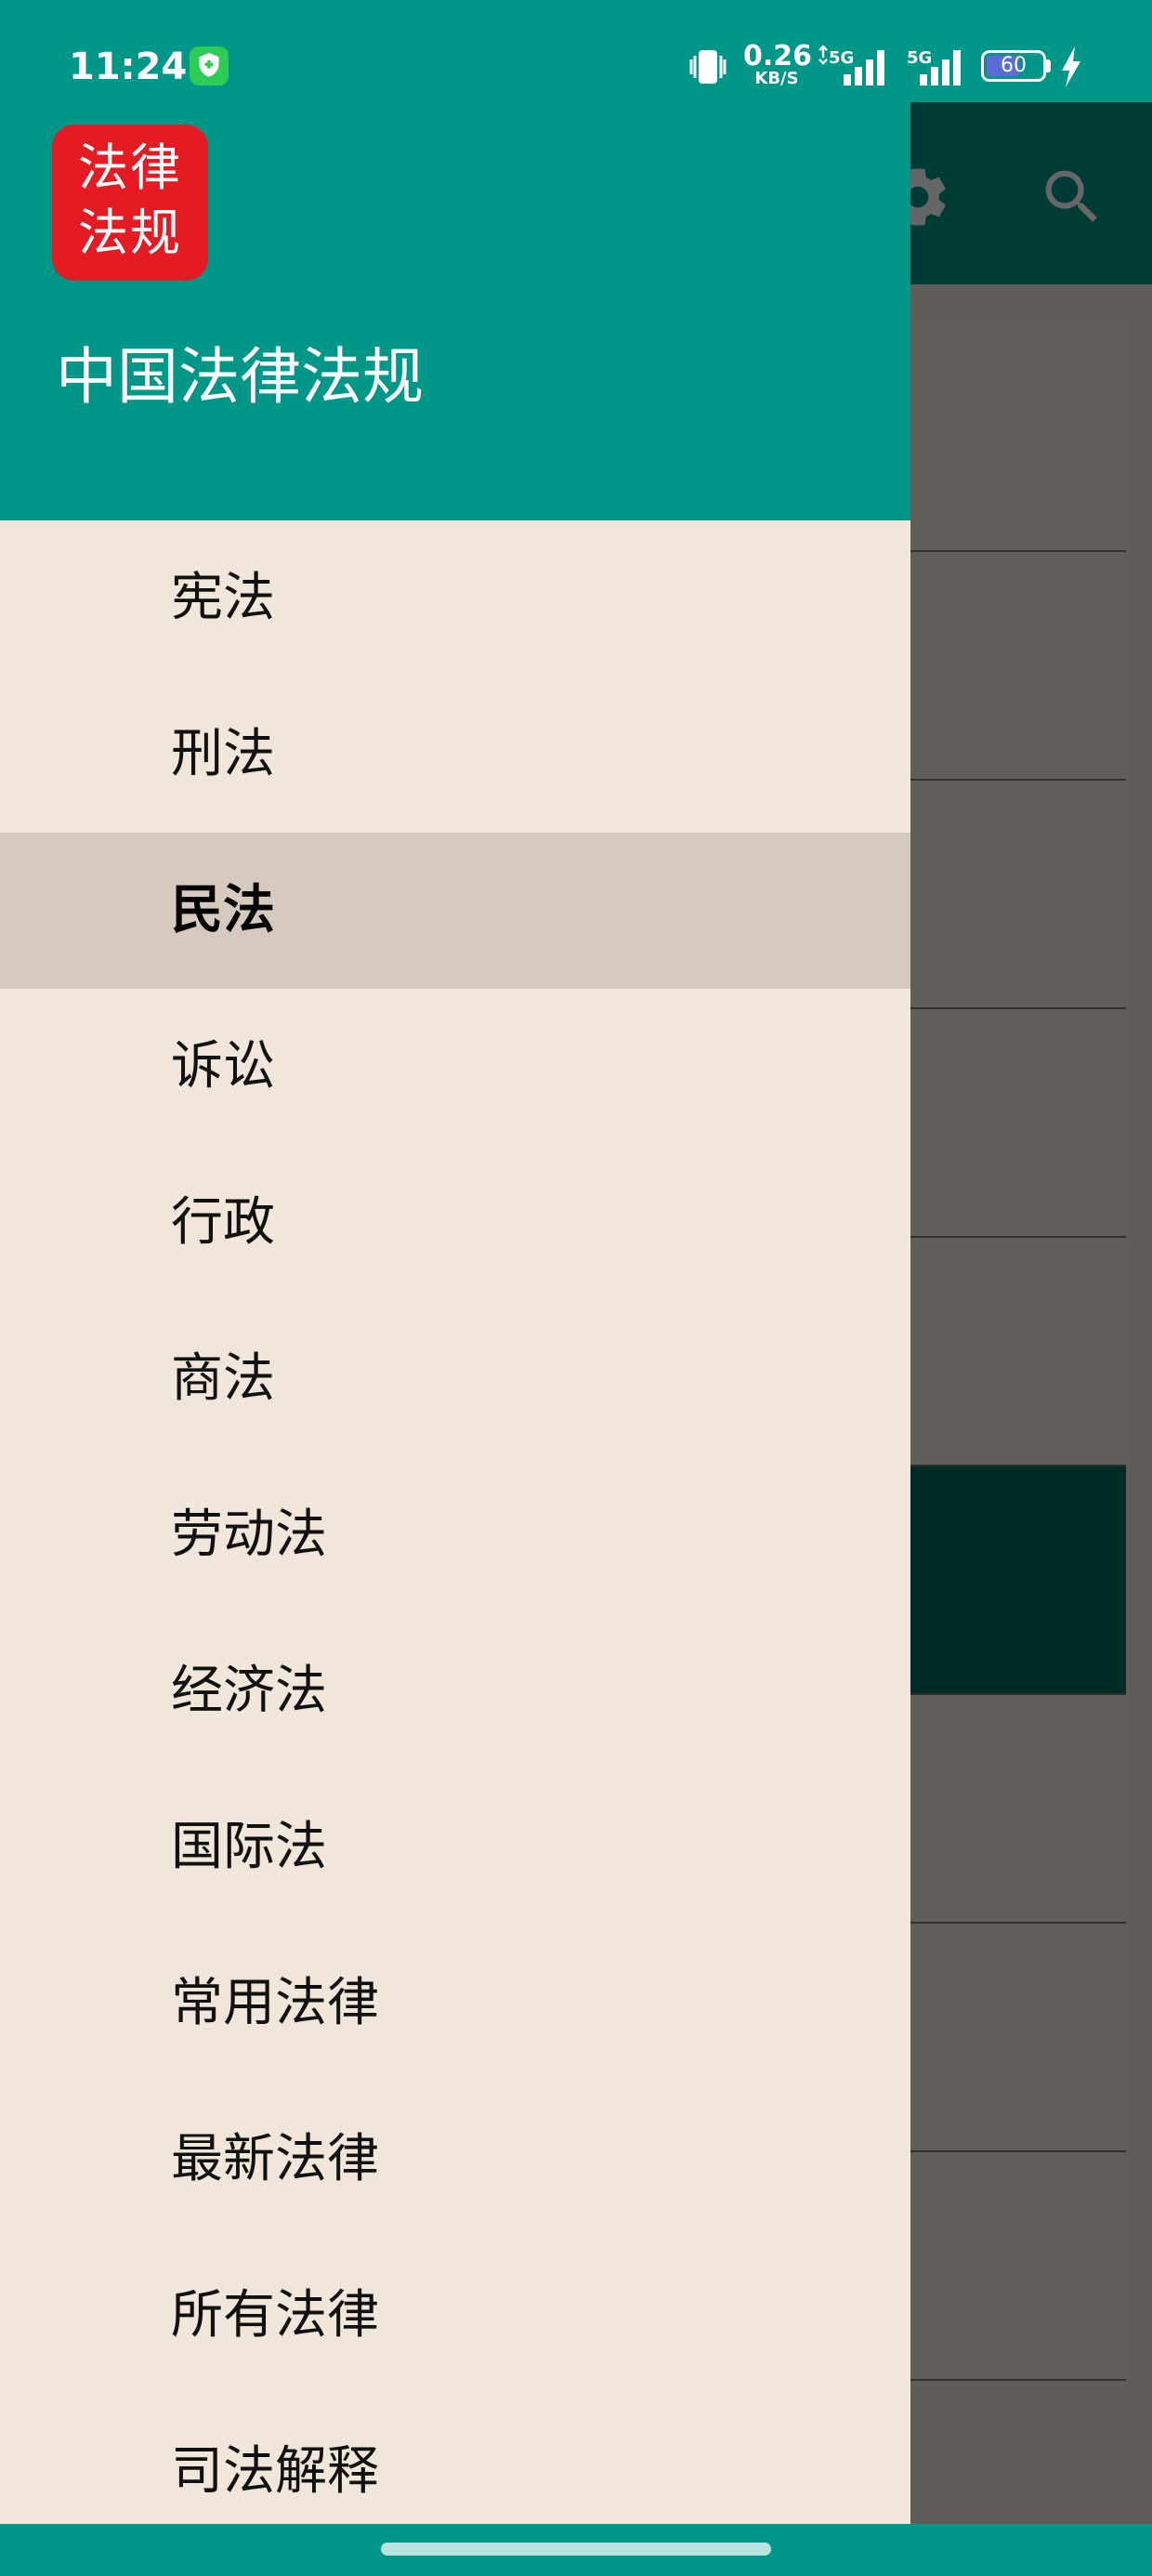 The height and width of the screenshot is (2576, 1152). Describe the element at coordinates (776, 78) in the screenshot. I see `network-speed-unit: KB/S` at that location.